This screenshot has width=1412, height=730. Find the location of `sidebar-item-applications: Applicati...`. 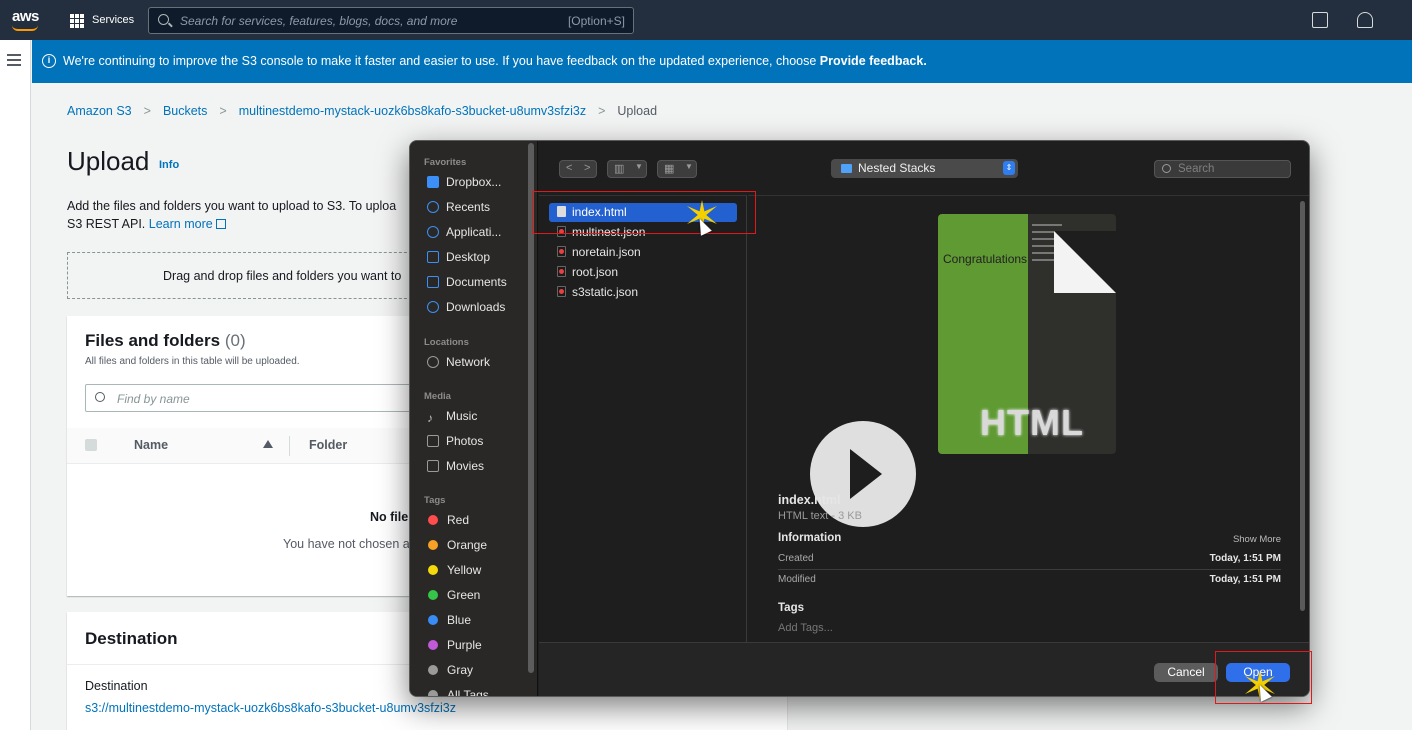

sidebar-item-applications: Applicati... is located at coordinates (464, 232).